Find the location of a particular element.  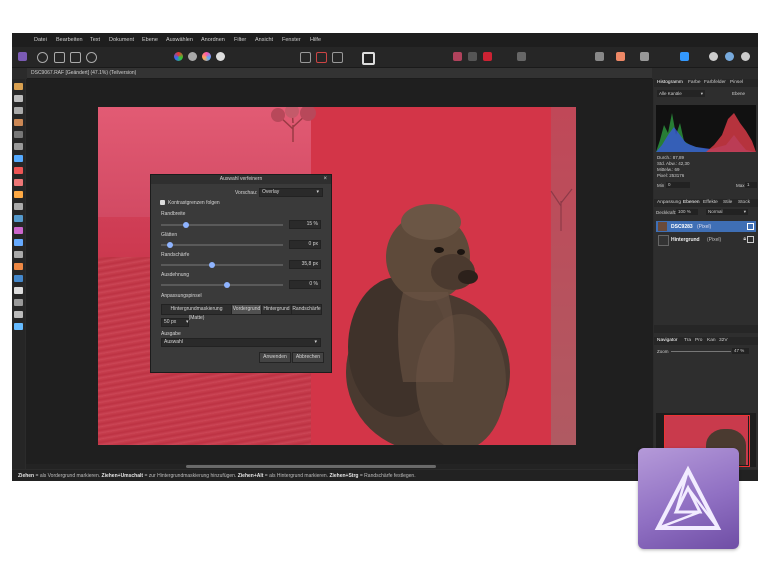

tab-effekte: Effekte is located at coordinates (710, 202).